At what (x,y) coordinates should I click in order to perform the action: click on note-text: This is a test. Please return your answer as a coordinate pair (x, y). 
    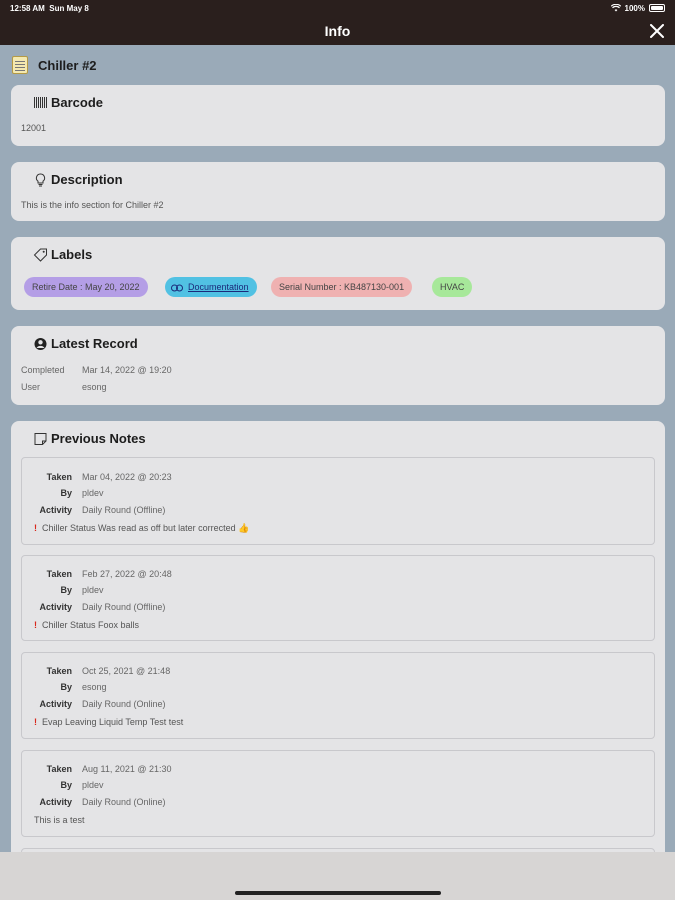
    Looking at the image, I should click on (59, 820).